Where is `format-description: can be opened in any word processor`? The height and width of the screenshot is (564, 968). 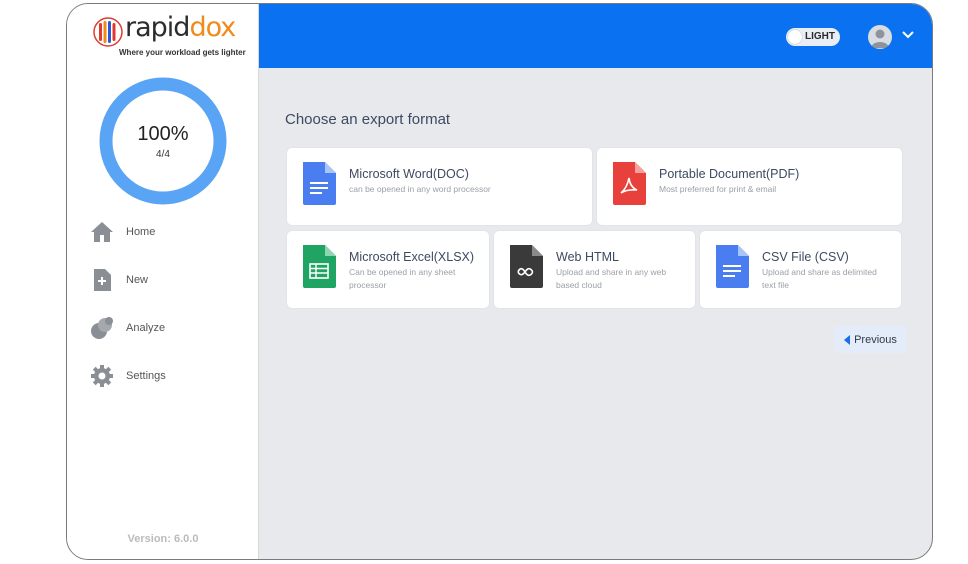 format-description: can be opened in any word processor is located at coordinates (420, 189).